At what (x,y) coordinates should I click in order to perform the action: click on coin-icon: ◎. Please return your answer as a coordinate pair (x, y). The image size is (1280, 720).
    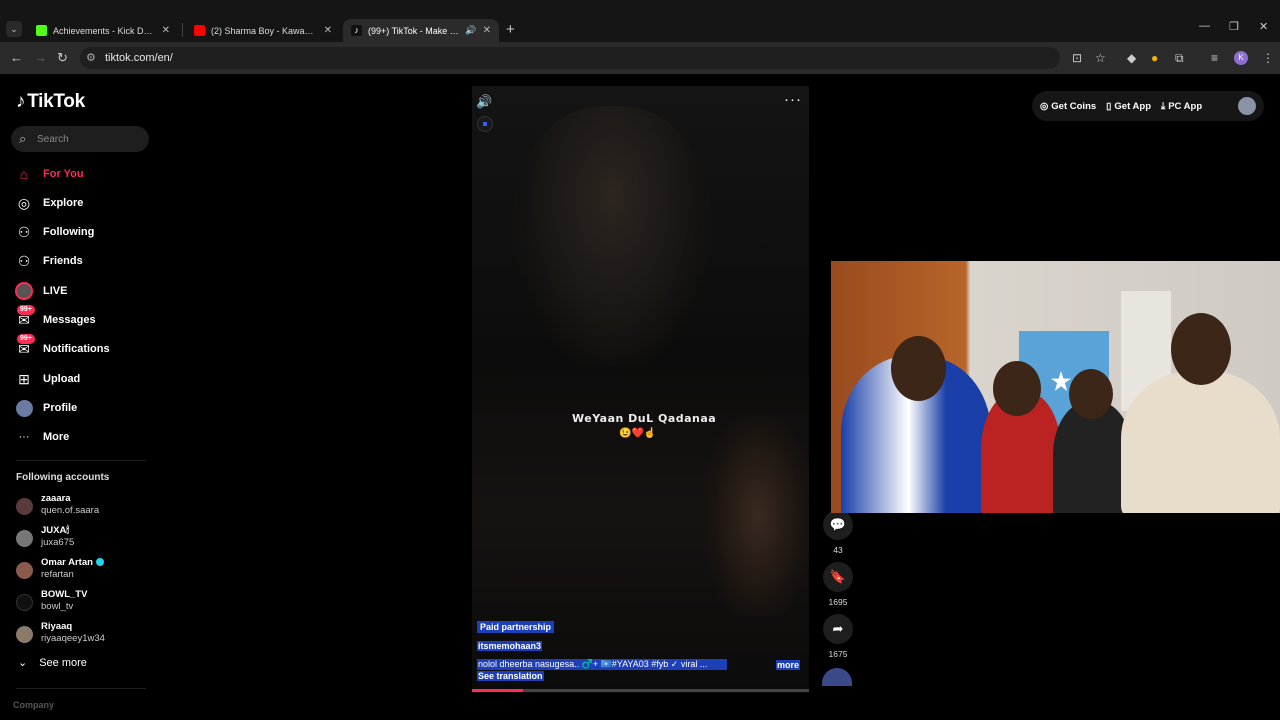
    Looking at the image, I should click on (1044, 106).